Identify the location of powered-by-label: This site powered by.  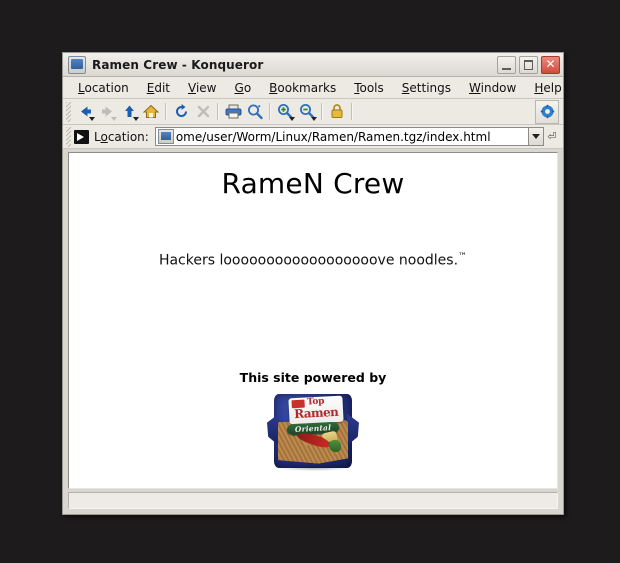
(313, 377).